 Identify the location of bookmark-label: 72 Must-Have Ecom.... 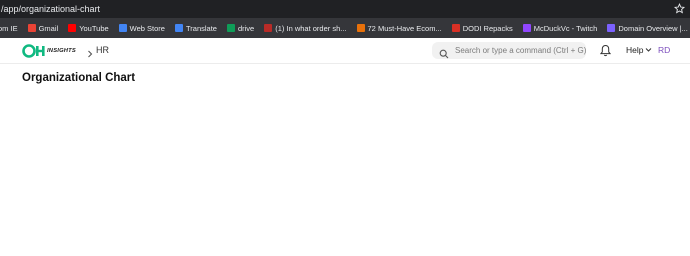
(404, 28).